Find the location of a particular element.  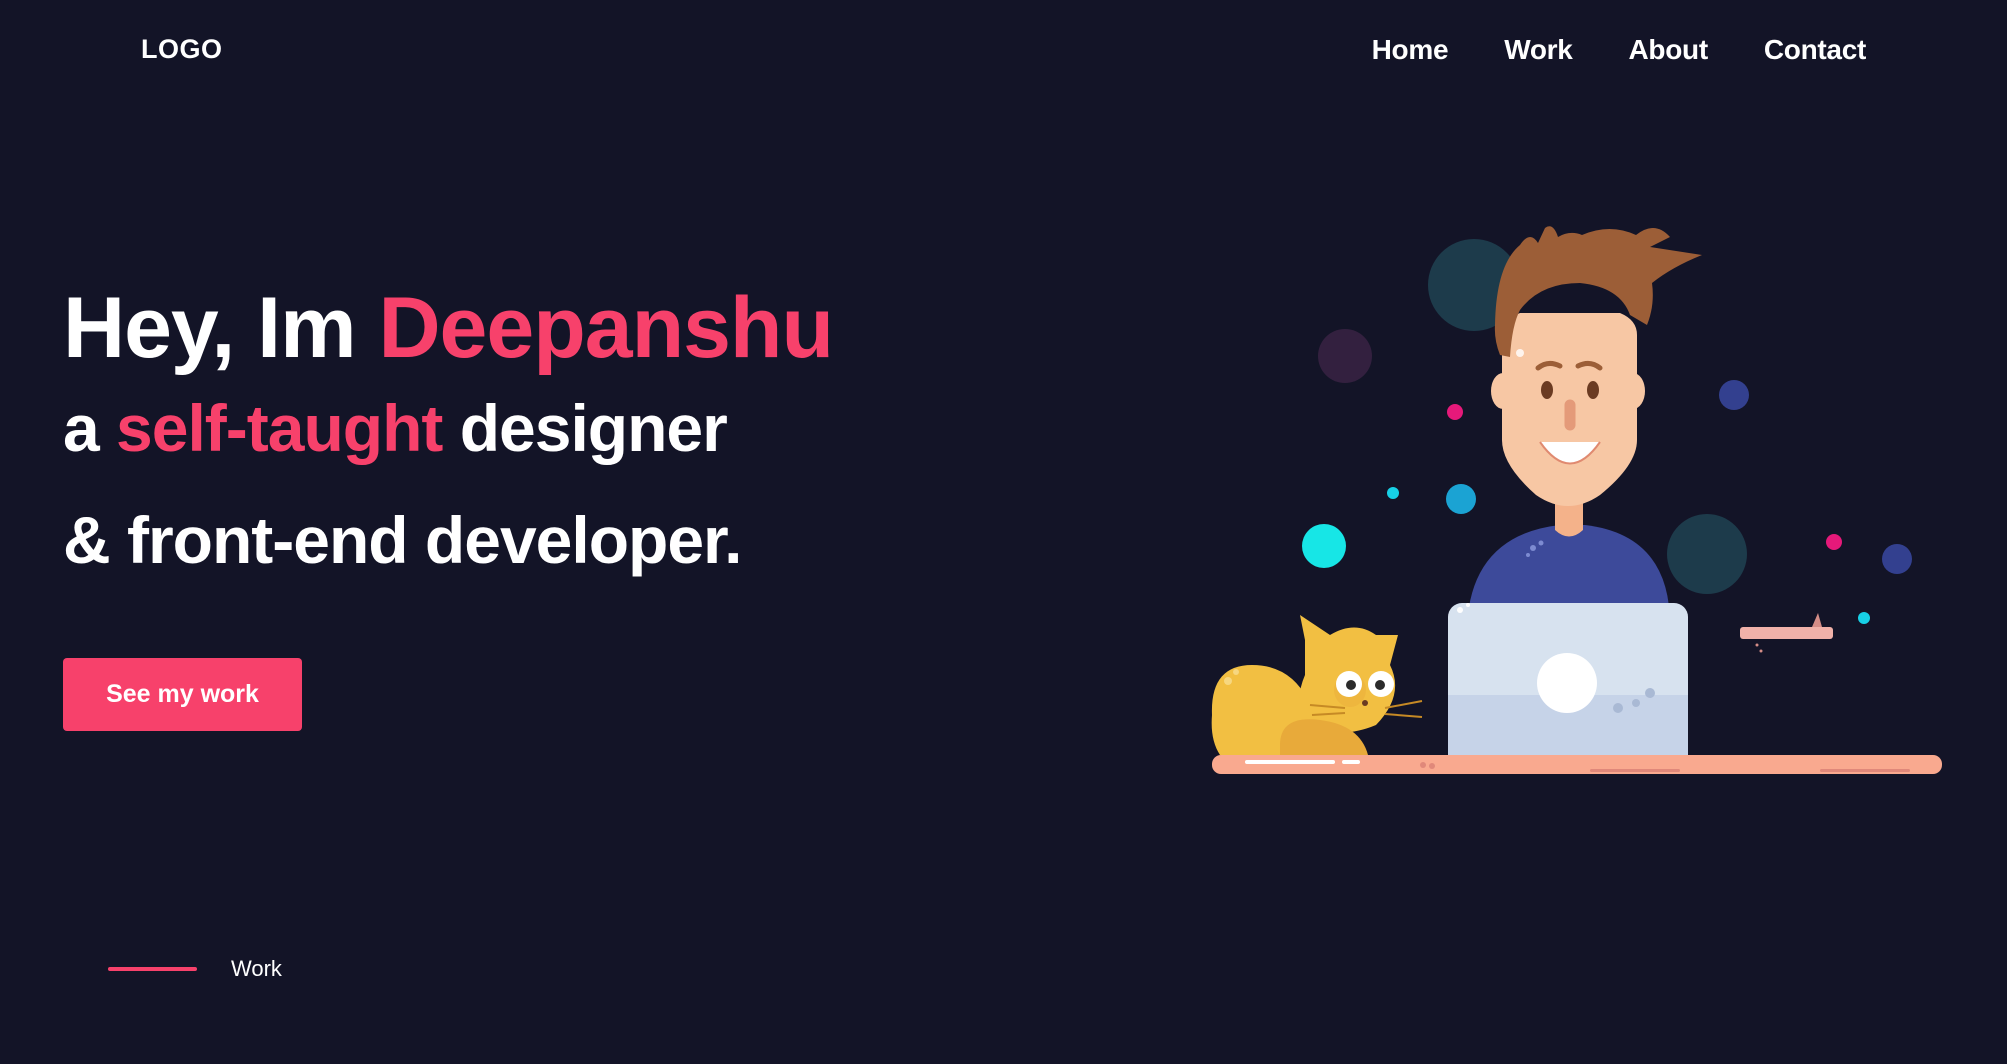

main-nav: Home Work About Contact is located at coordinates (1619, 50).